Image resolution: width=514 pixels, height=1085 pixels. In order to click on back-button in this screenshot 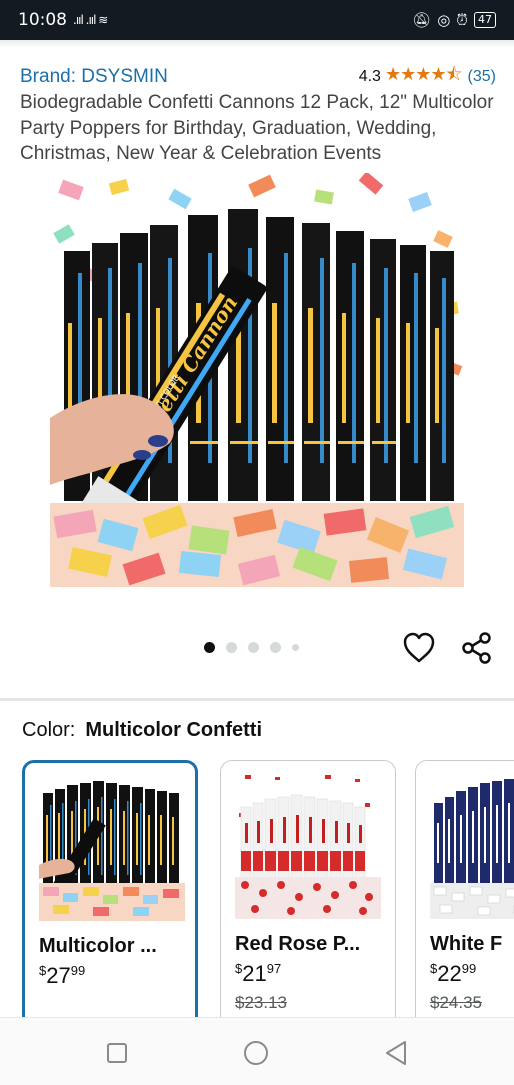, I will do `click(396, 1053)`.